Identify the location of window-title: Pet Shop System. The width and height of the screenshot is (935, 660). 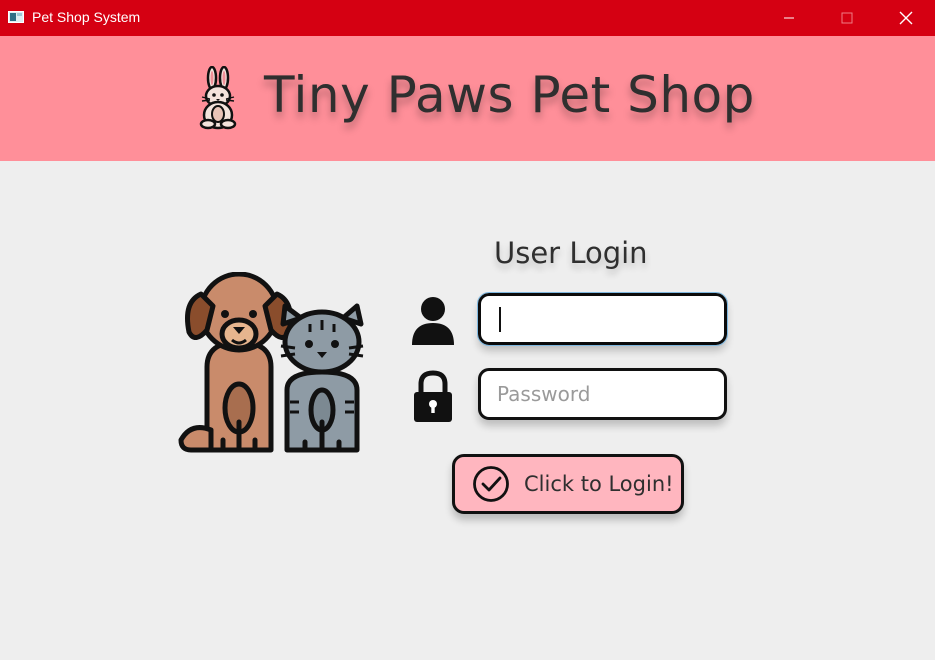
(86, 17).